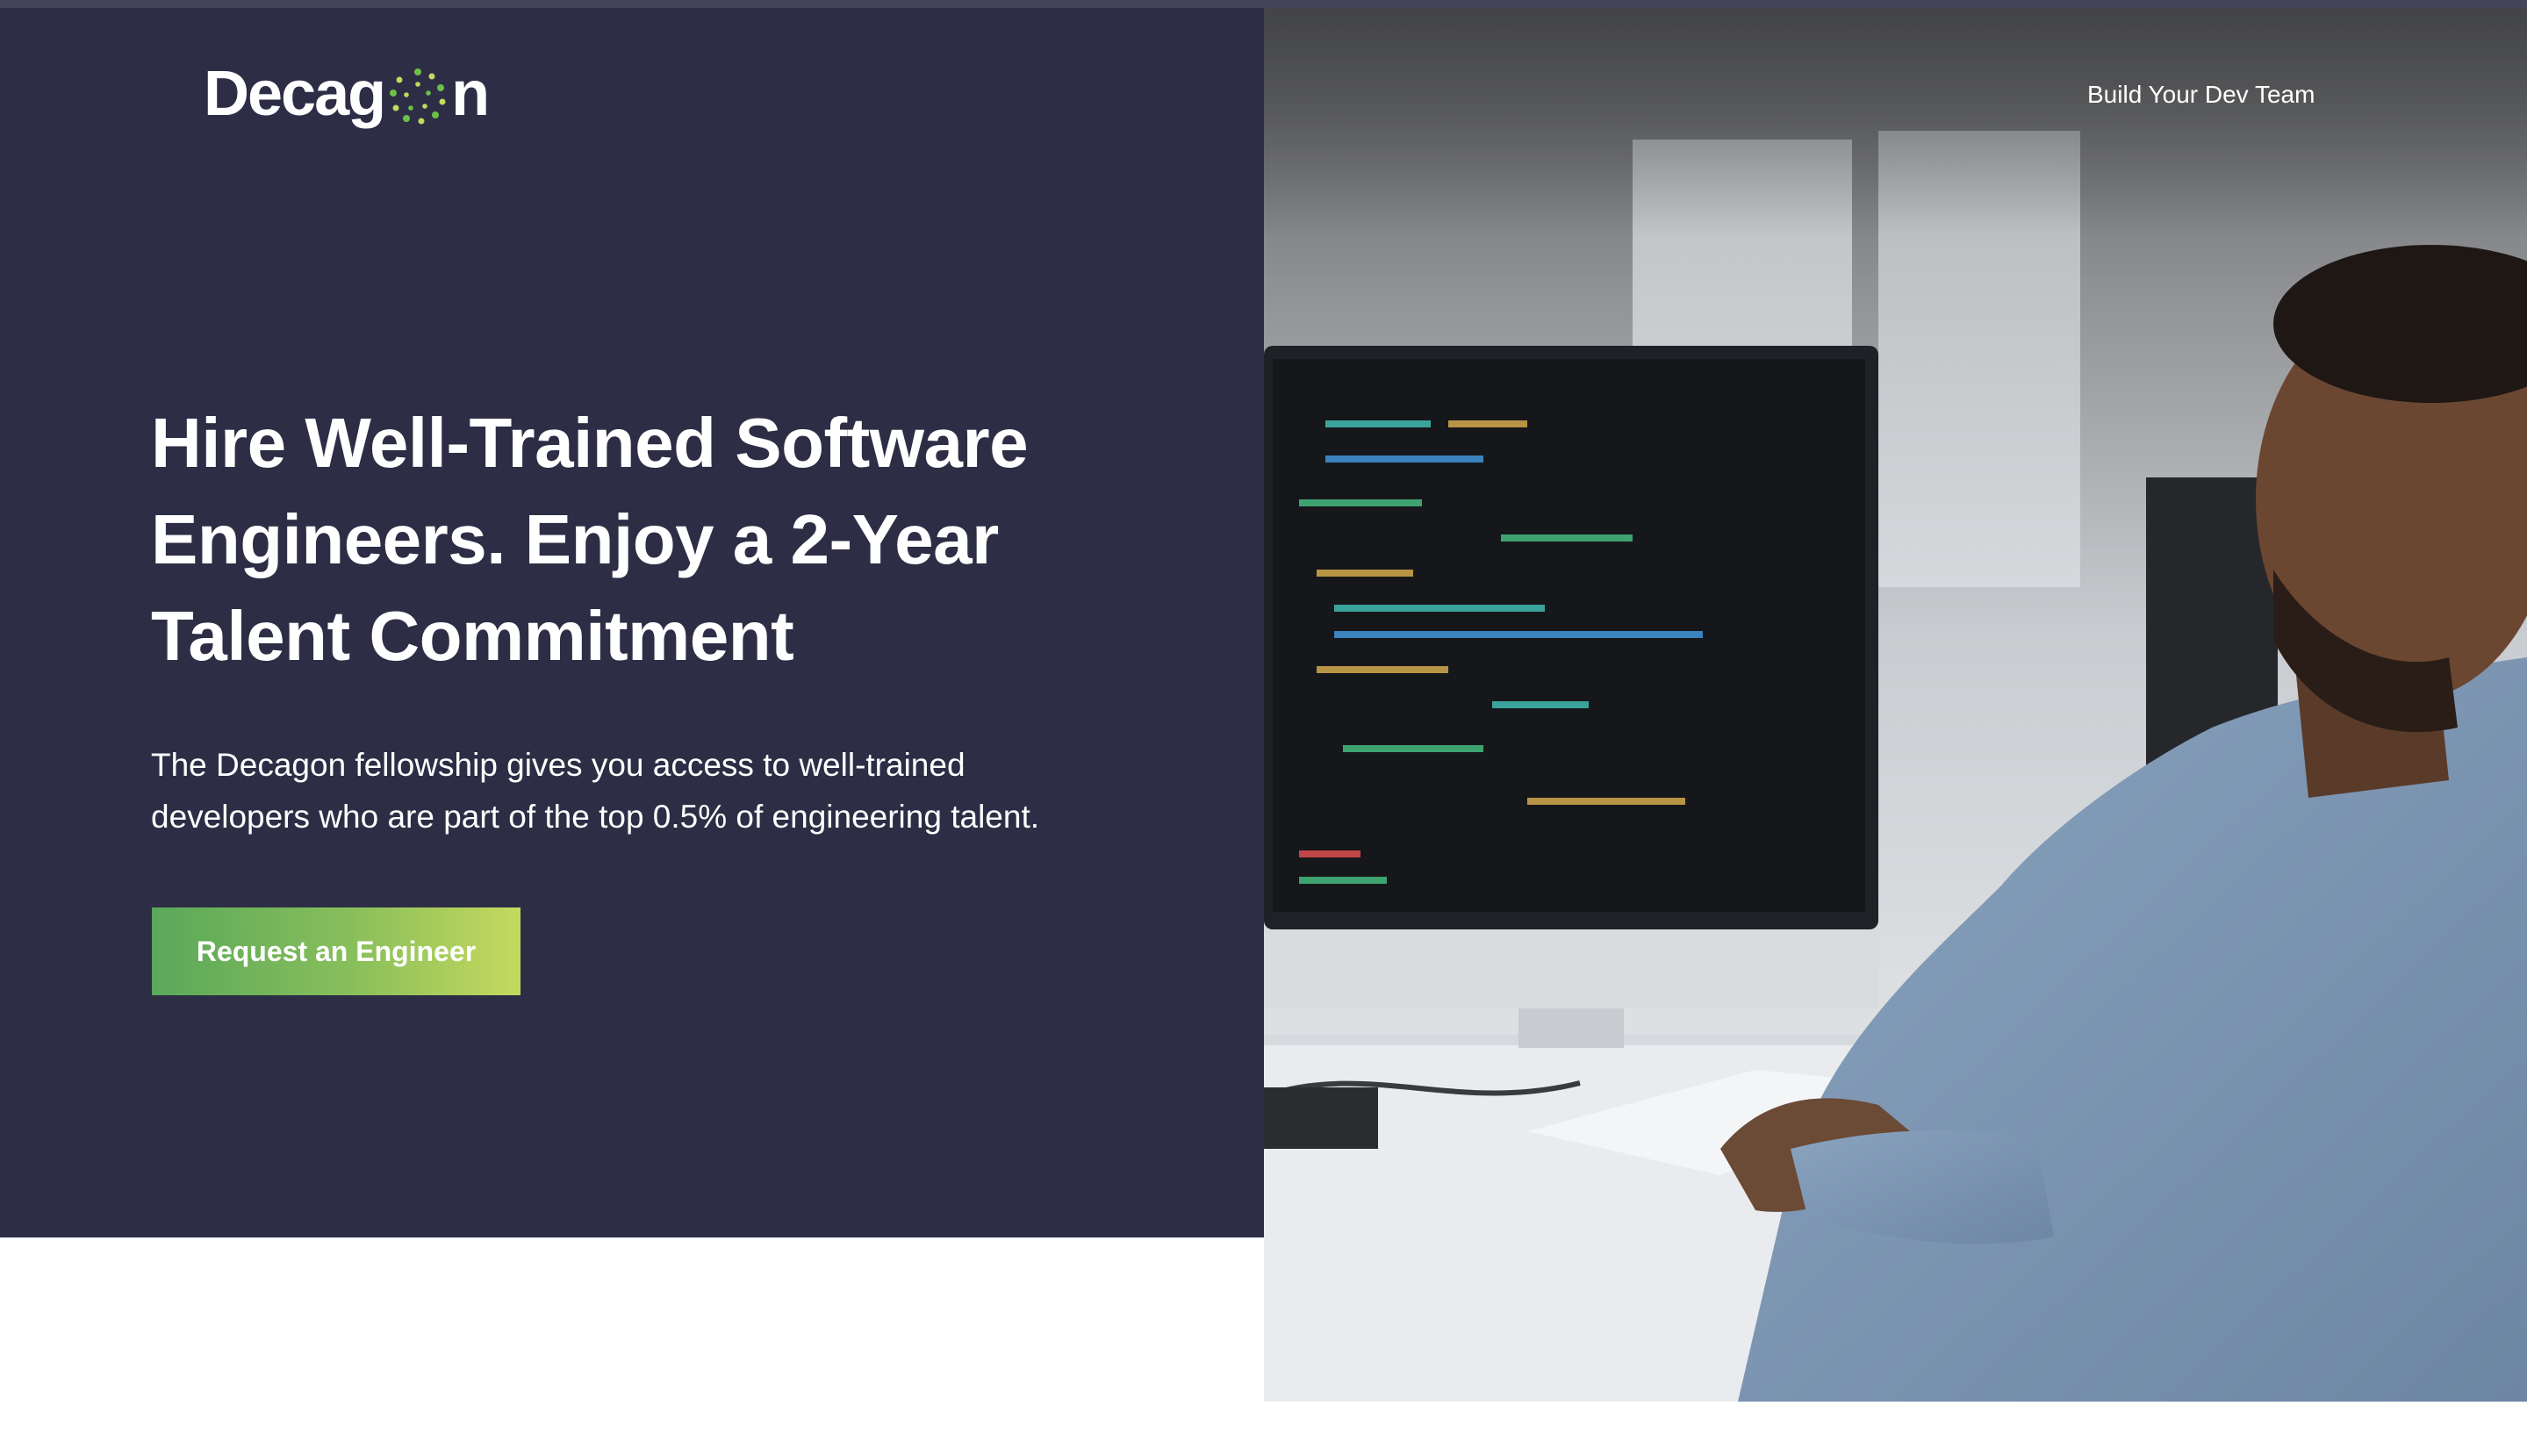  I want to click on logo-text-start: Decag, so click(295, 94).